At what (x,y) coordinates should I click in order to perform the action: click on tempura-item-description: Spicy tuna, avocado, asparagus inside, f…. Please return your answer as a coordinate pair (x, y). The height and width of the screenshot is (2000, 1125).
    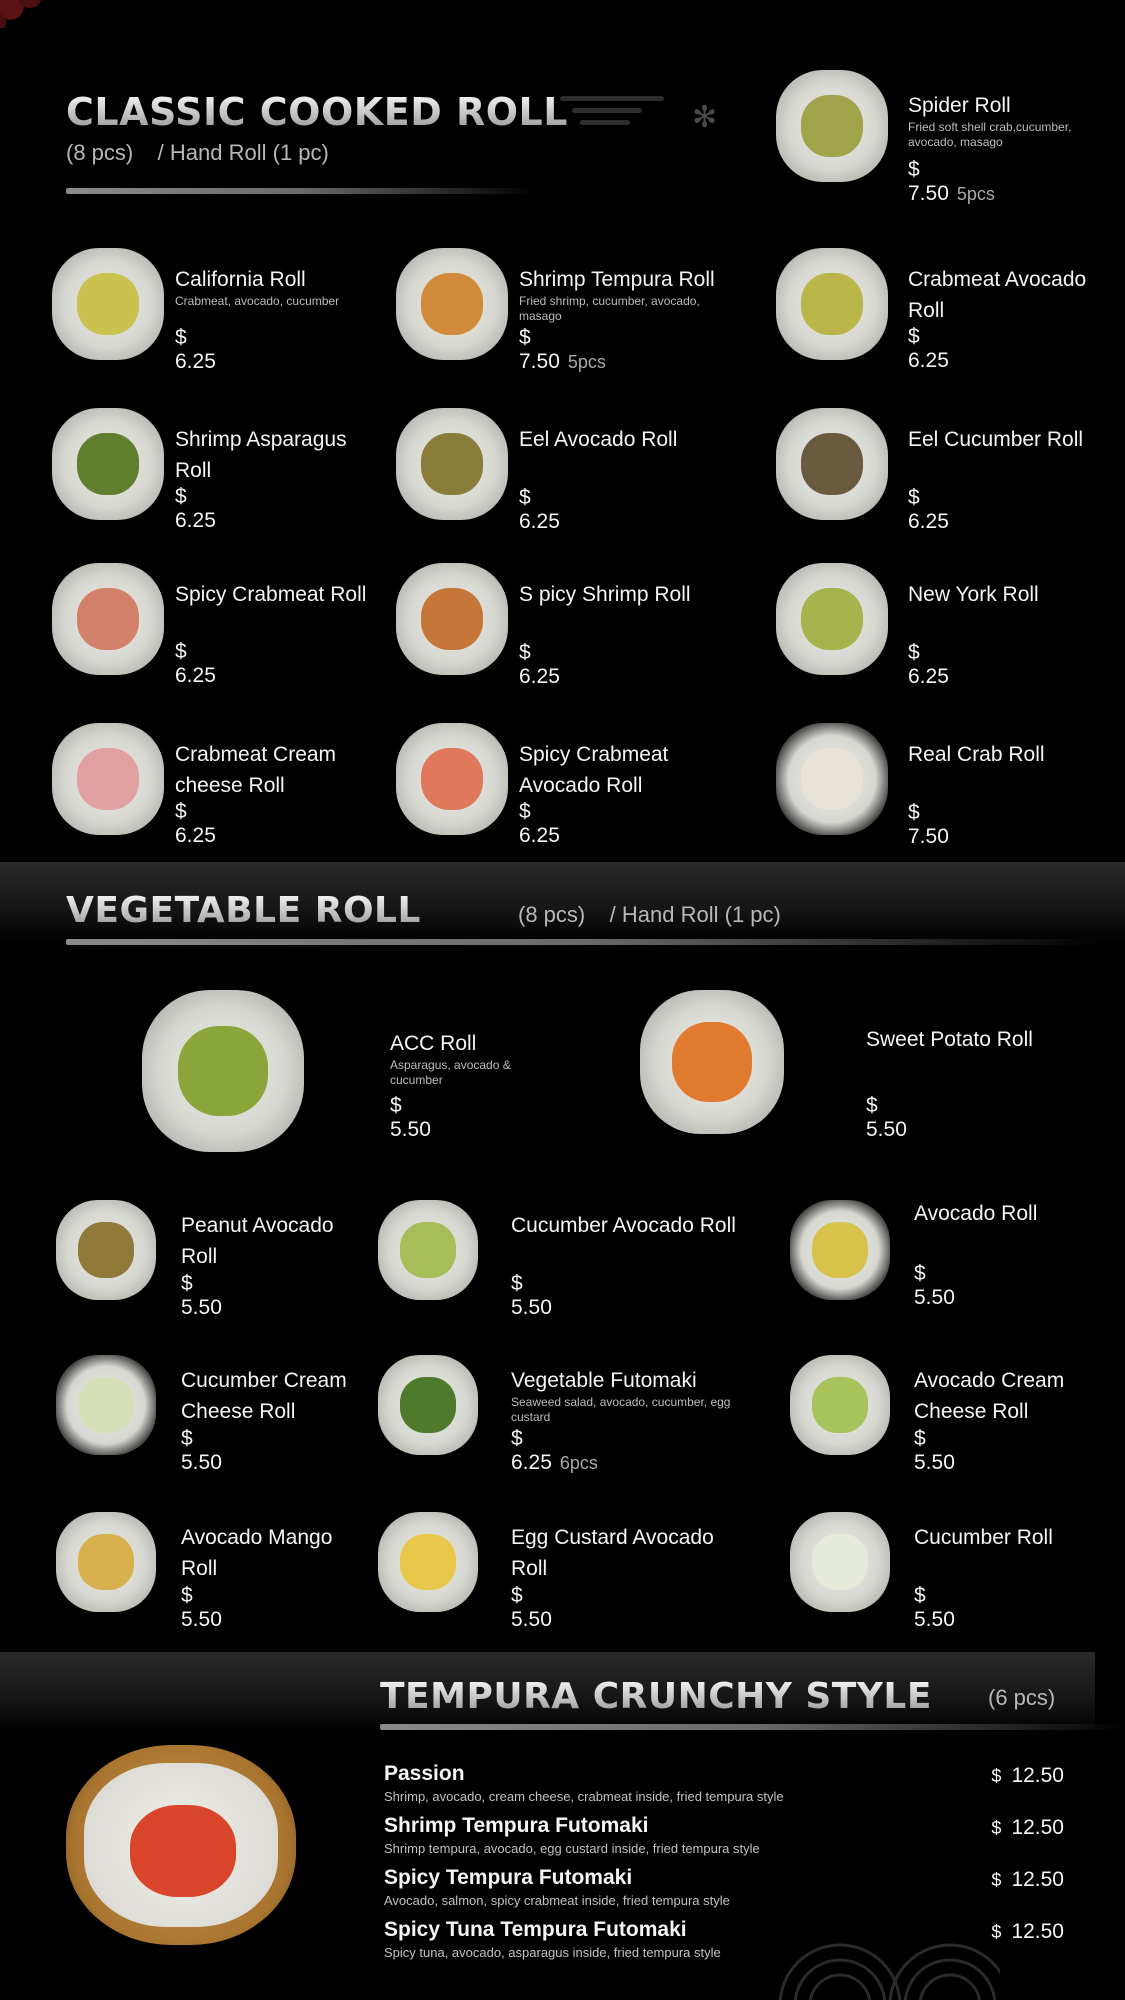
    Looking at the image, I should click on (552, 1952).